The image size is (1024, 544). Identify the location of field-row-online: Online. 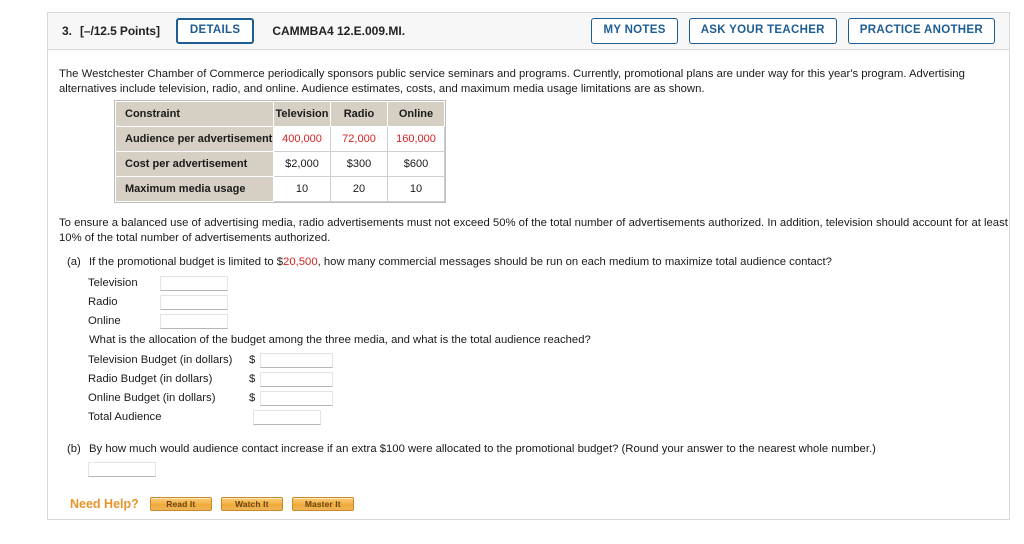
(158, 321).